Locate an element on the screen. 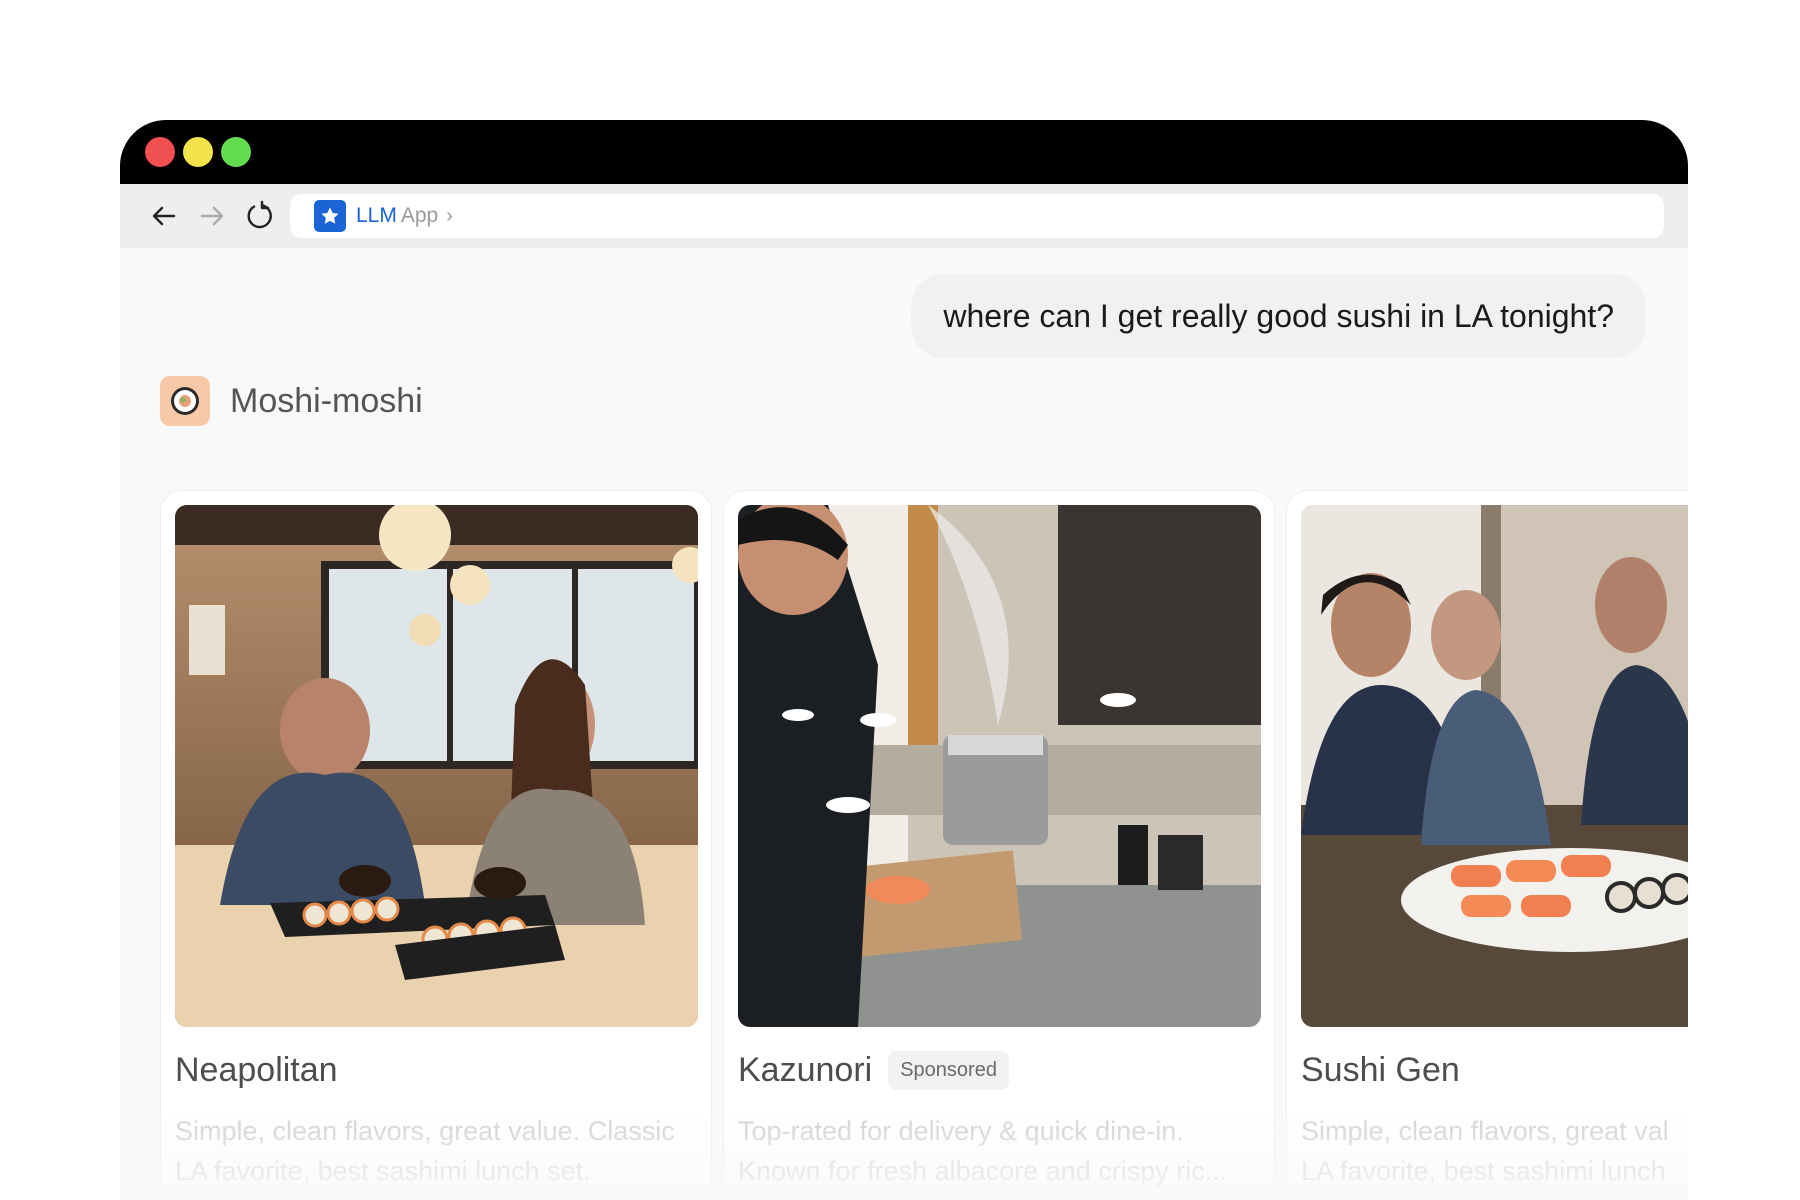 The height and width of the screenshot is (1200, 1800). arrow-left-icon is located at coordinates (164, 216).